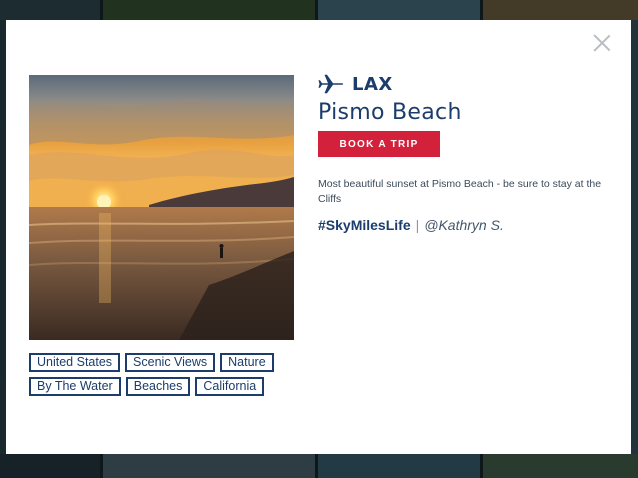  I want to click on book-trip-button: BOOK A TRIP, so click(379, 144).